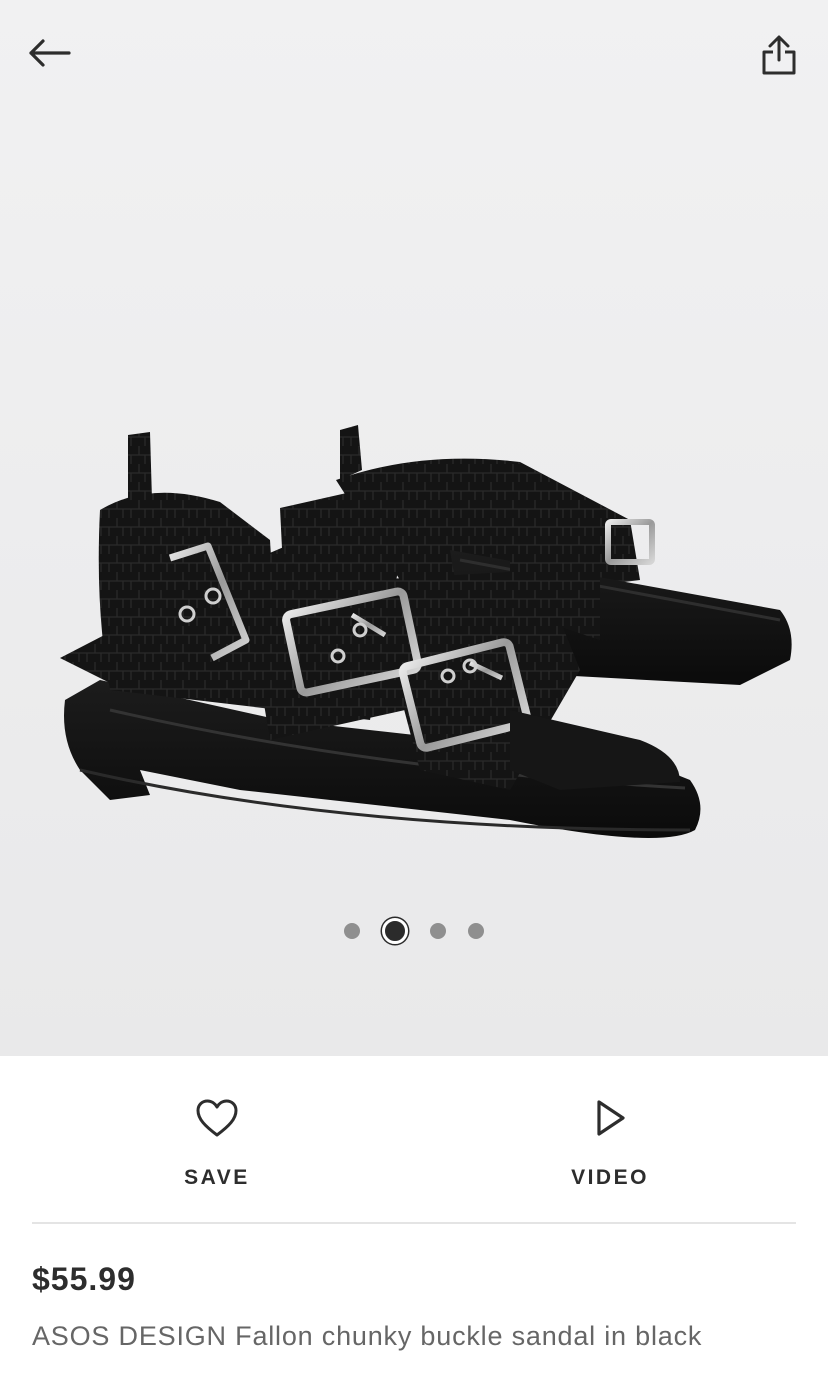 This screenshot has width=828, height=1381. What do you see at coordinates (414, 931) in the screenshot?
I see `image-pagination-dots` at bounding box center [414, 931].